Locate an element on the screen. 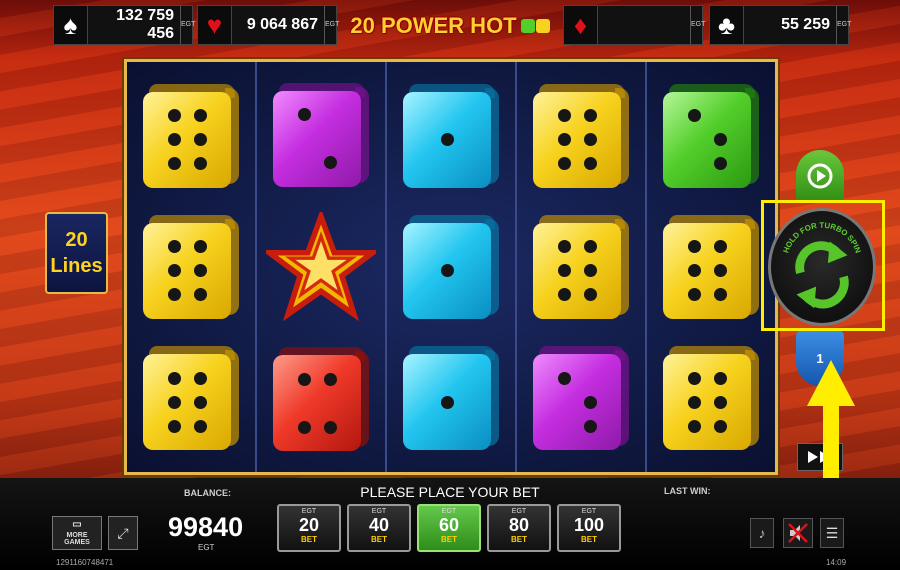  bet-value: 100 is located at coordinates (589, 525).